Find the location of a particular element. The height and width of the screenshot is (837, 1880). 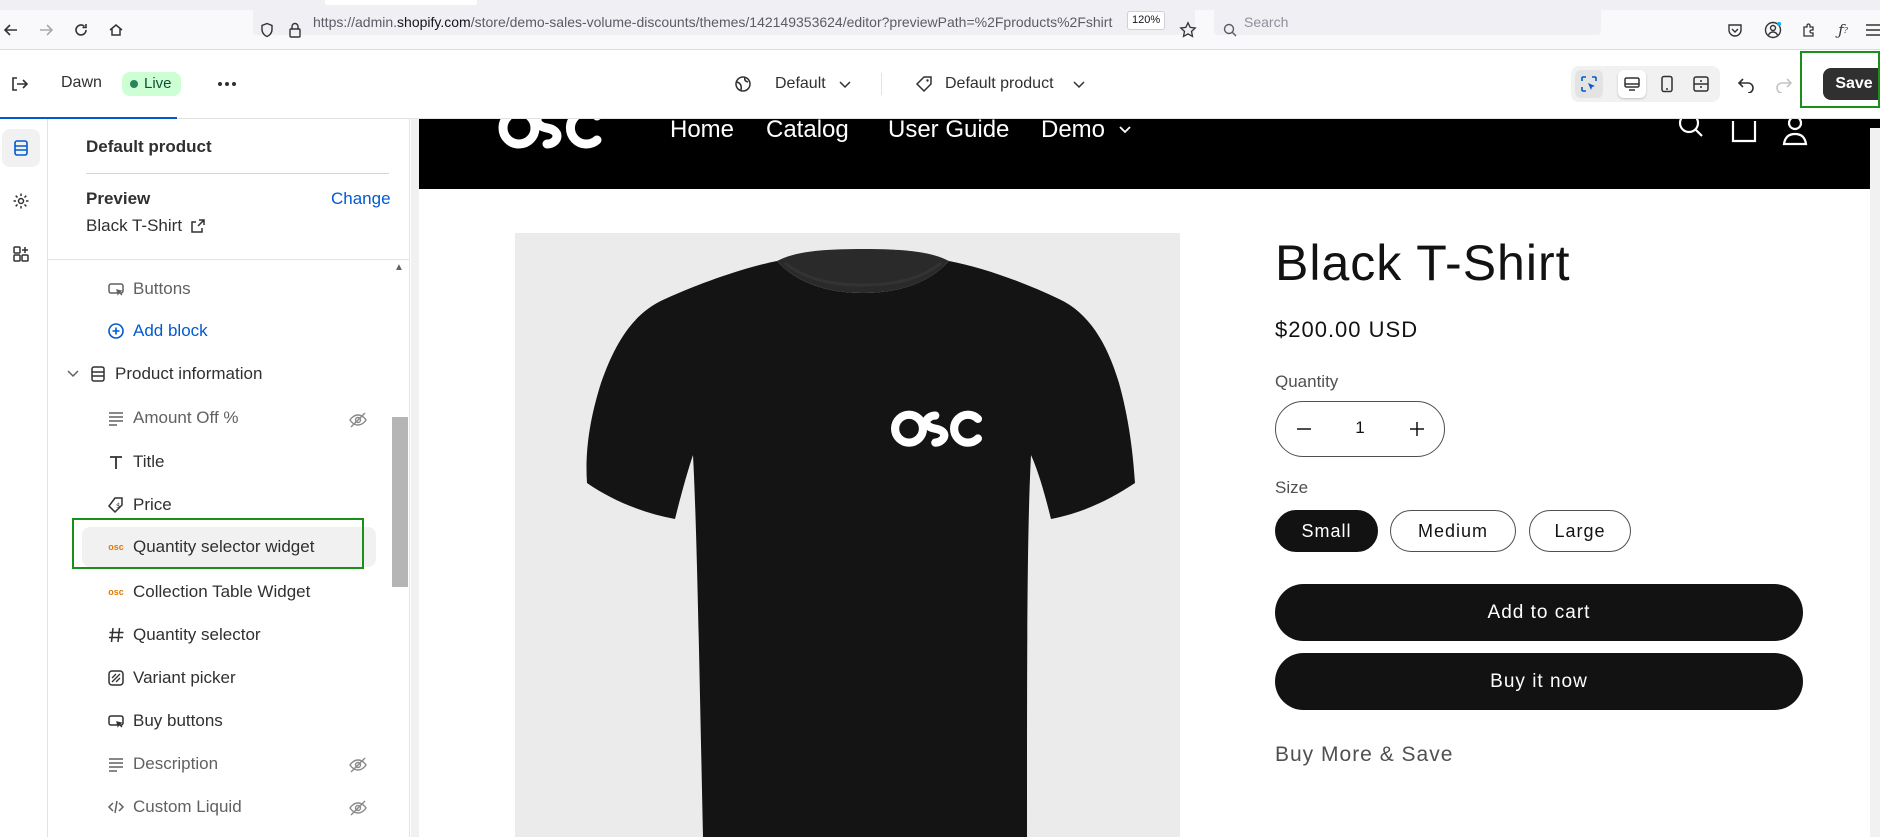

function-icon: ƒ? is located at coordinates (1843, 30).